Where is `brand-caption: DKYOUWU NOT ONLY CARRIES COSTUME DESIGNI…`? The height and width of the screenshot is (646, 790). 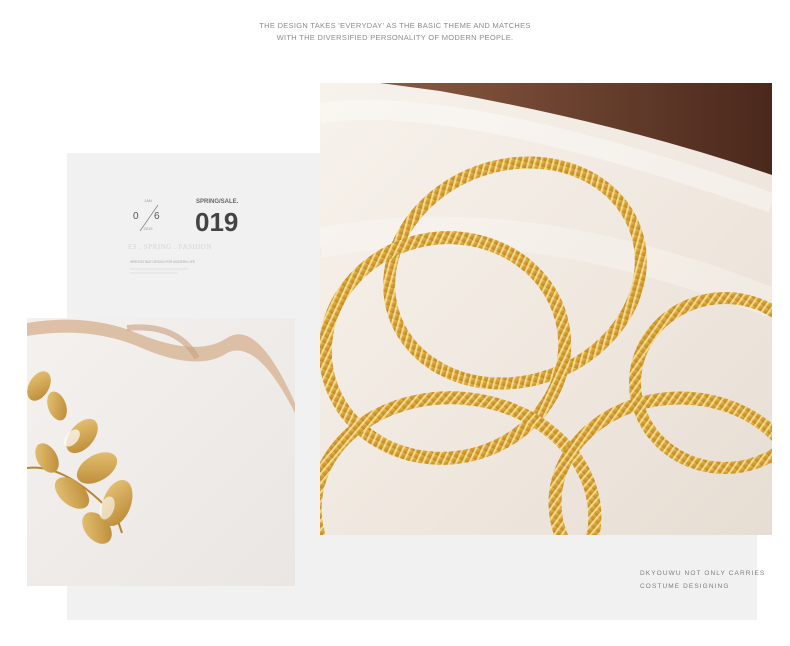
brand-caption: DKYOUWU NOT ONLY CARRIES COSTUME DESIGNI… is located at coordinates (702, 580).